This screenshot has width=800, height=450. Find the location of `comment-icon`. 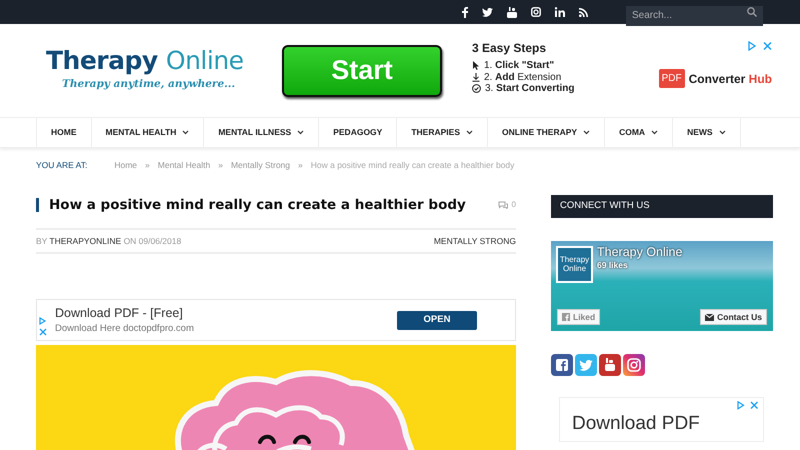

comment-icon is located at coordinates (503, 205).